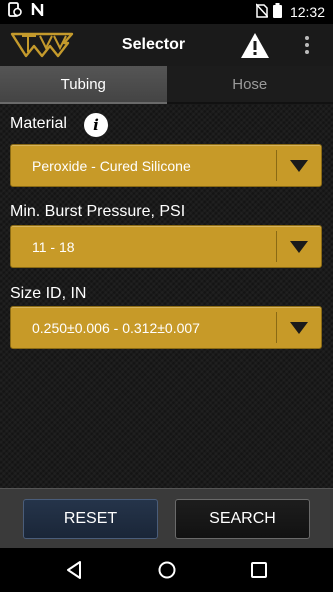 The height and width of the screenshot is (592, 333). Describe the element at coordinates (15, 12) in the screenshot. I see `phone-sync-icon` at that location.